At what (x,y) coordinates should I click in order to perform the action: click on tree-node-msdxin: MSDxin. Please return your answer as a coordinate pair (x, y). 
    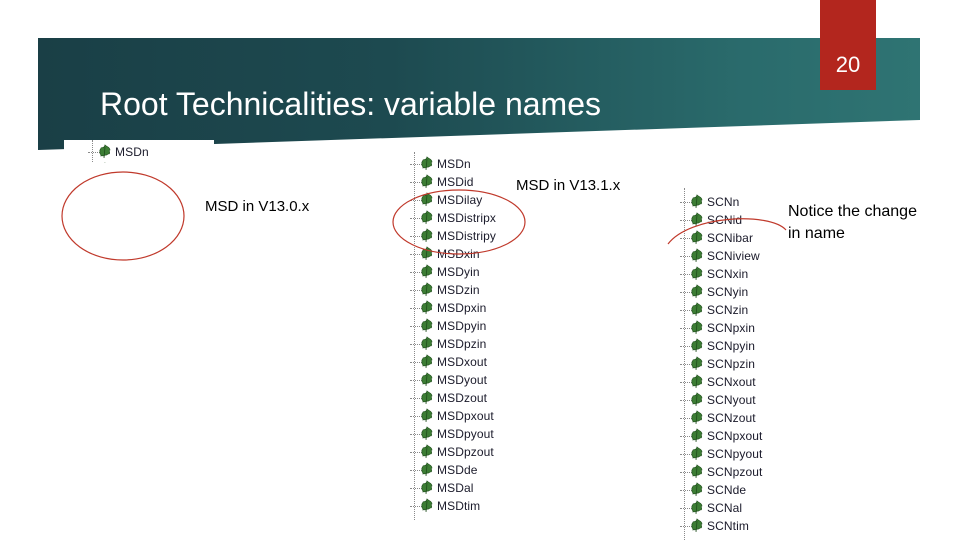
    Looking at the image, I should click on (433, 254).